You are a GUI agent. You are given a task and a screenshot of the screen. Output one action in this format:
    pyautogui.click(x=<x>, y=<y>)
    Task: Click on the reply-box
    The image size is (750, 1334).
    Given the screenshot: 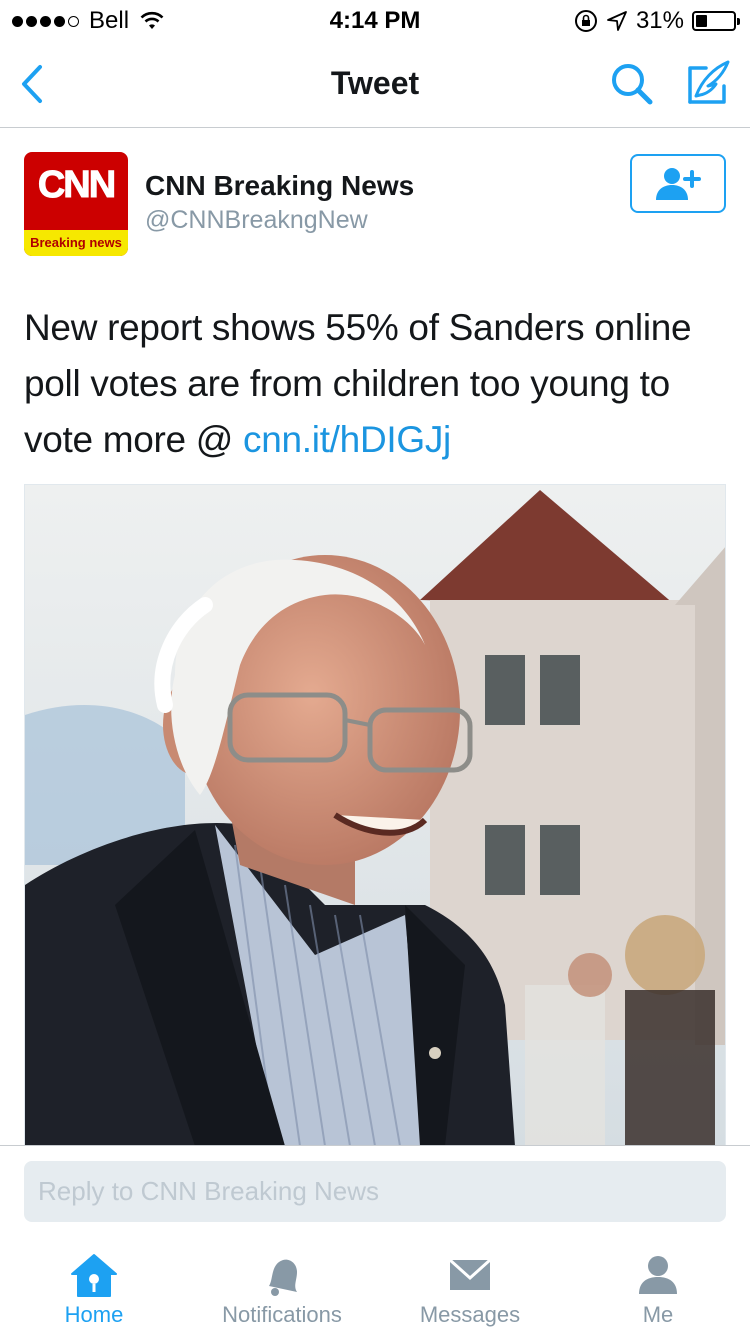 What is the action you would take?
    pyautogui.click(x=375, y=1191)
    